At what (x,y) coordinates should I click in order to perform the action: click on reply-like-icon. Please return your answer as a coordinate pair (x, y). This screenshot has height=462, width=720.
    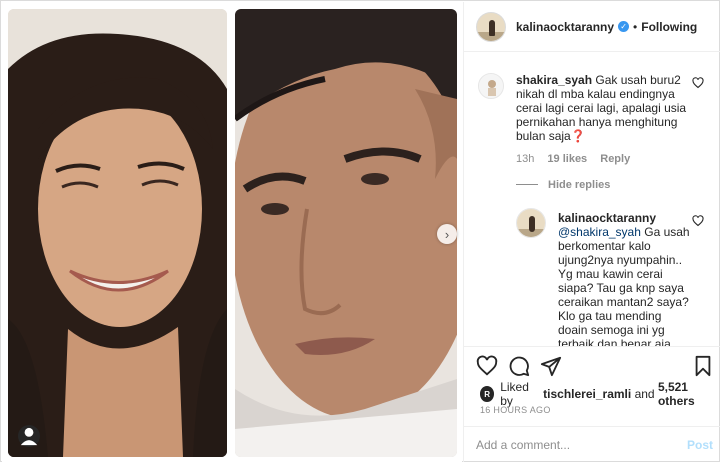
    Looking at the image, I should click on (698, 221).